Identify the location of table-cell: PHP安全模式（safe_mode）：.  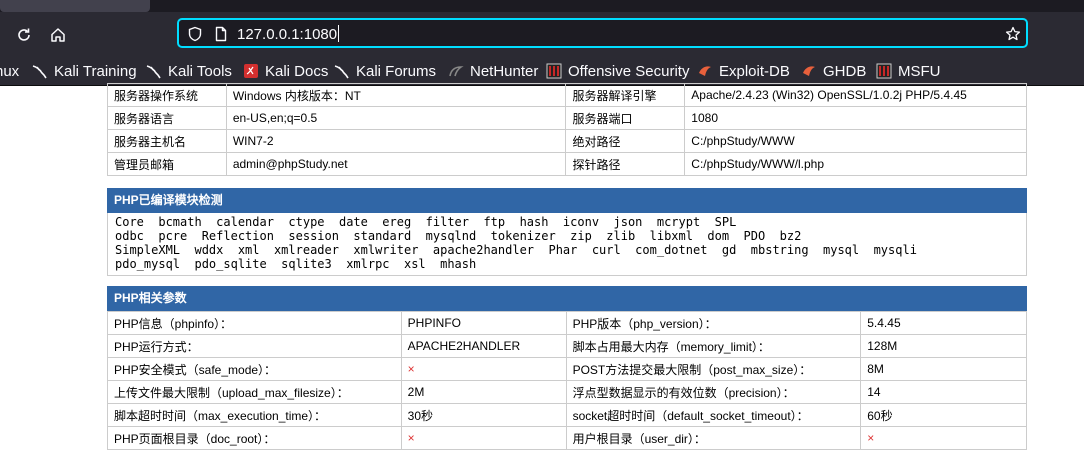
(254, 369).